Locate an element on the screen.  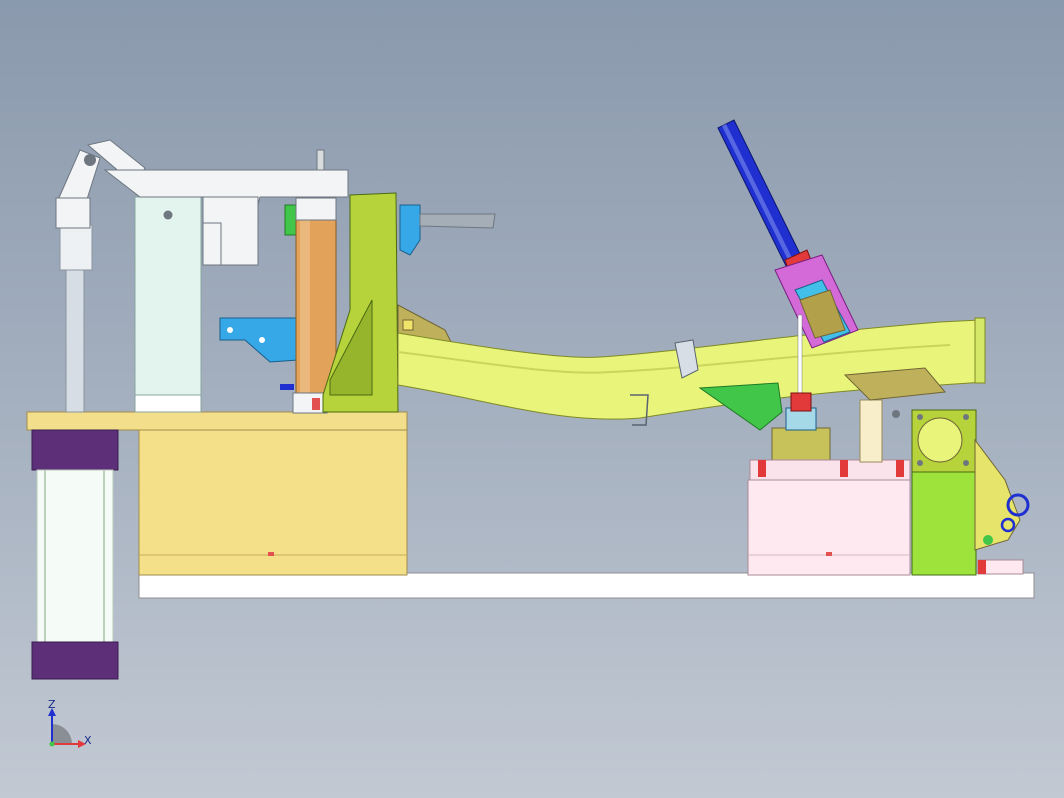
cylinder-top-cap is located at coordinates (75, 450).